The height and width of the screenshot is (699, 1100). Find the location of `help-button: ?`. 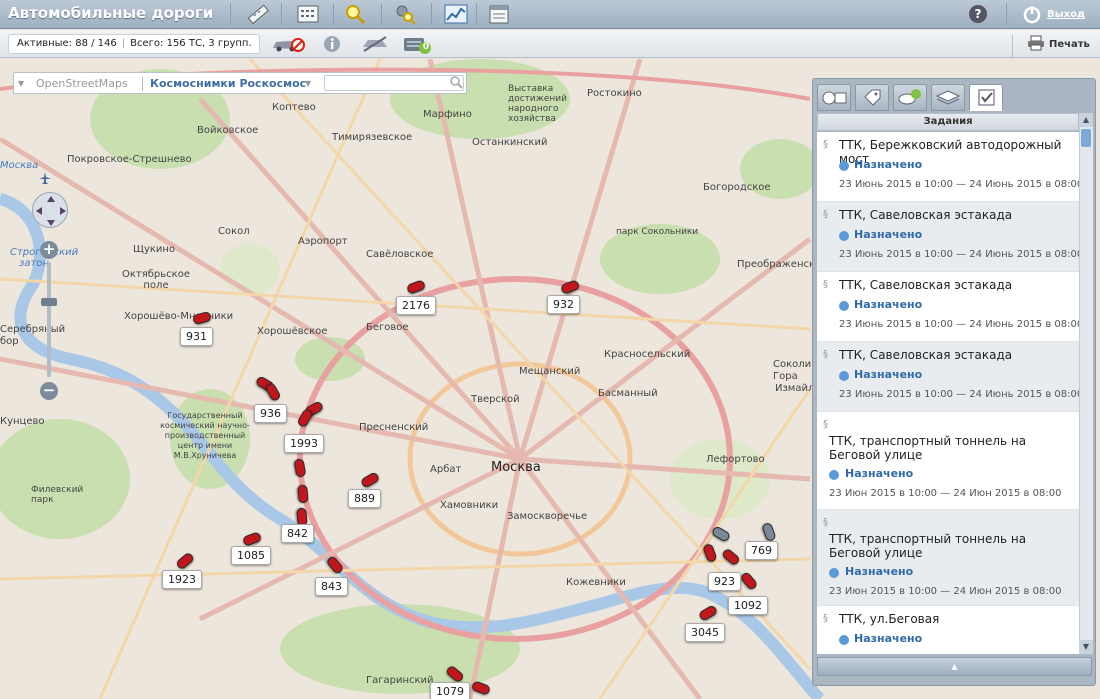

help-button: ? is located at coordinates (978, 14).